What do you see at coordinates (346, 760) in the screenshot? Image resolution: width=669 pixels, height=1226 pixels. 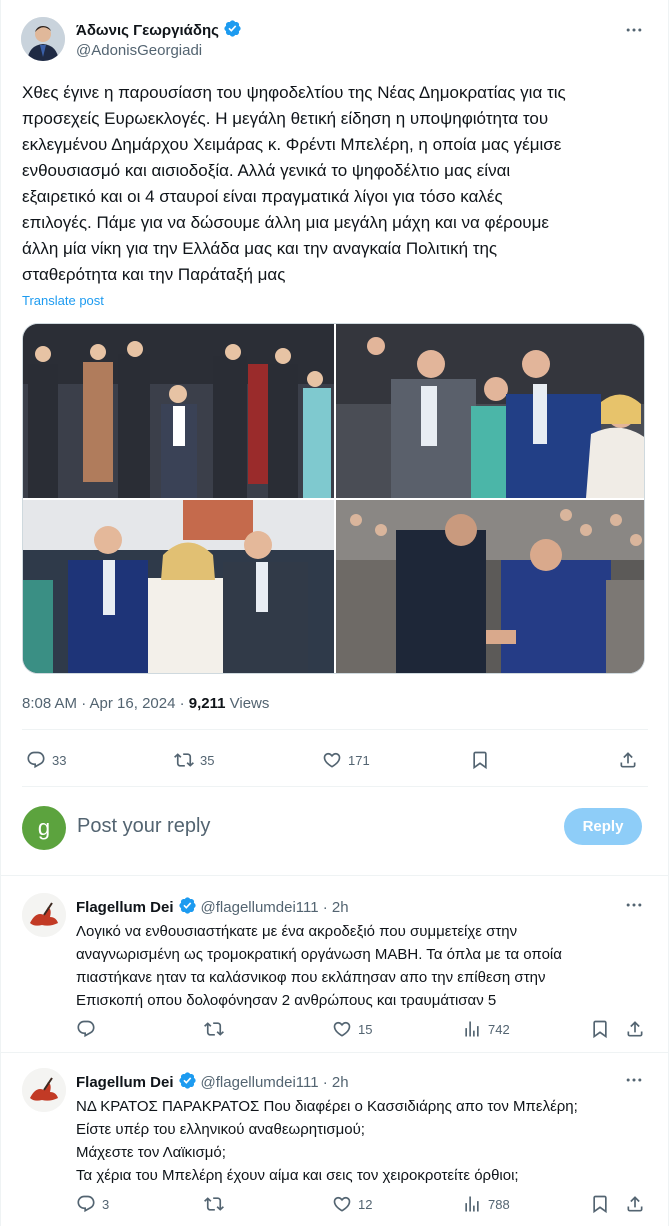 I see `like-button: 171` at bounding box center [346, 760].